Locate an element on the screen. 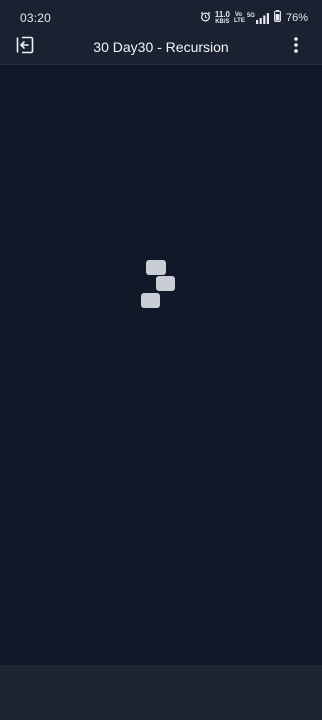 Image resolution: width=322 pixels, height=720 pixels. alarm-icon is located at coordinates (205, 18).